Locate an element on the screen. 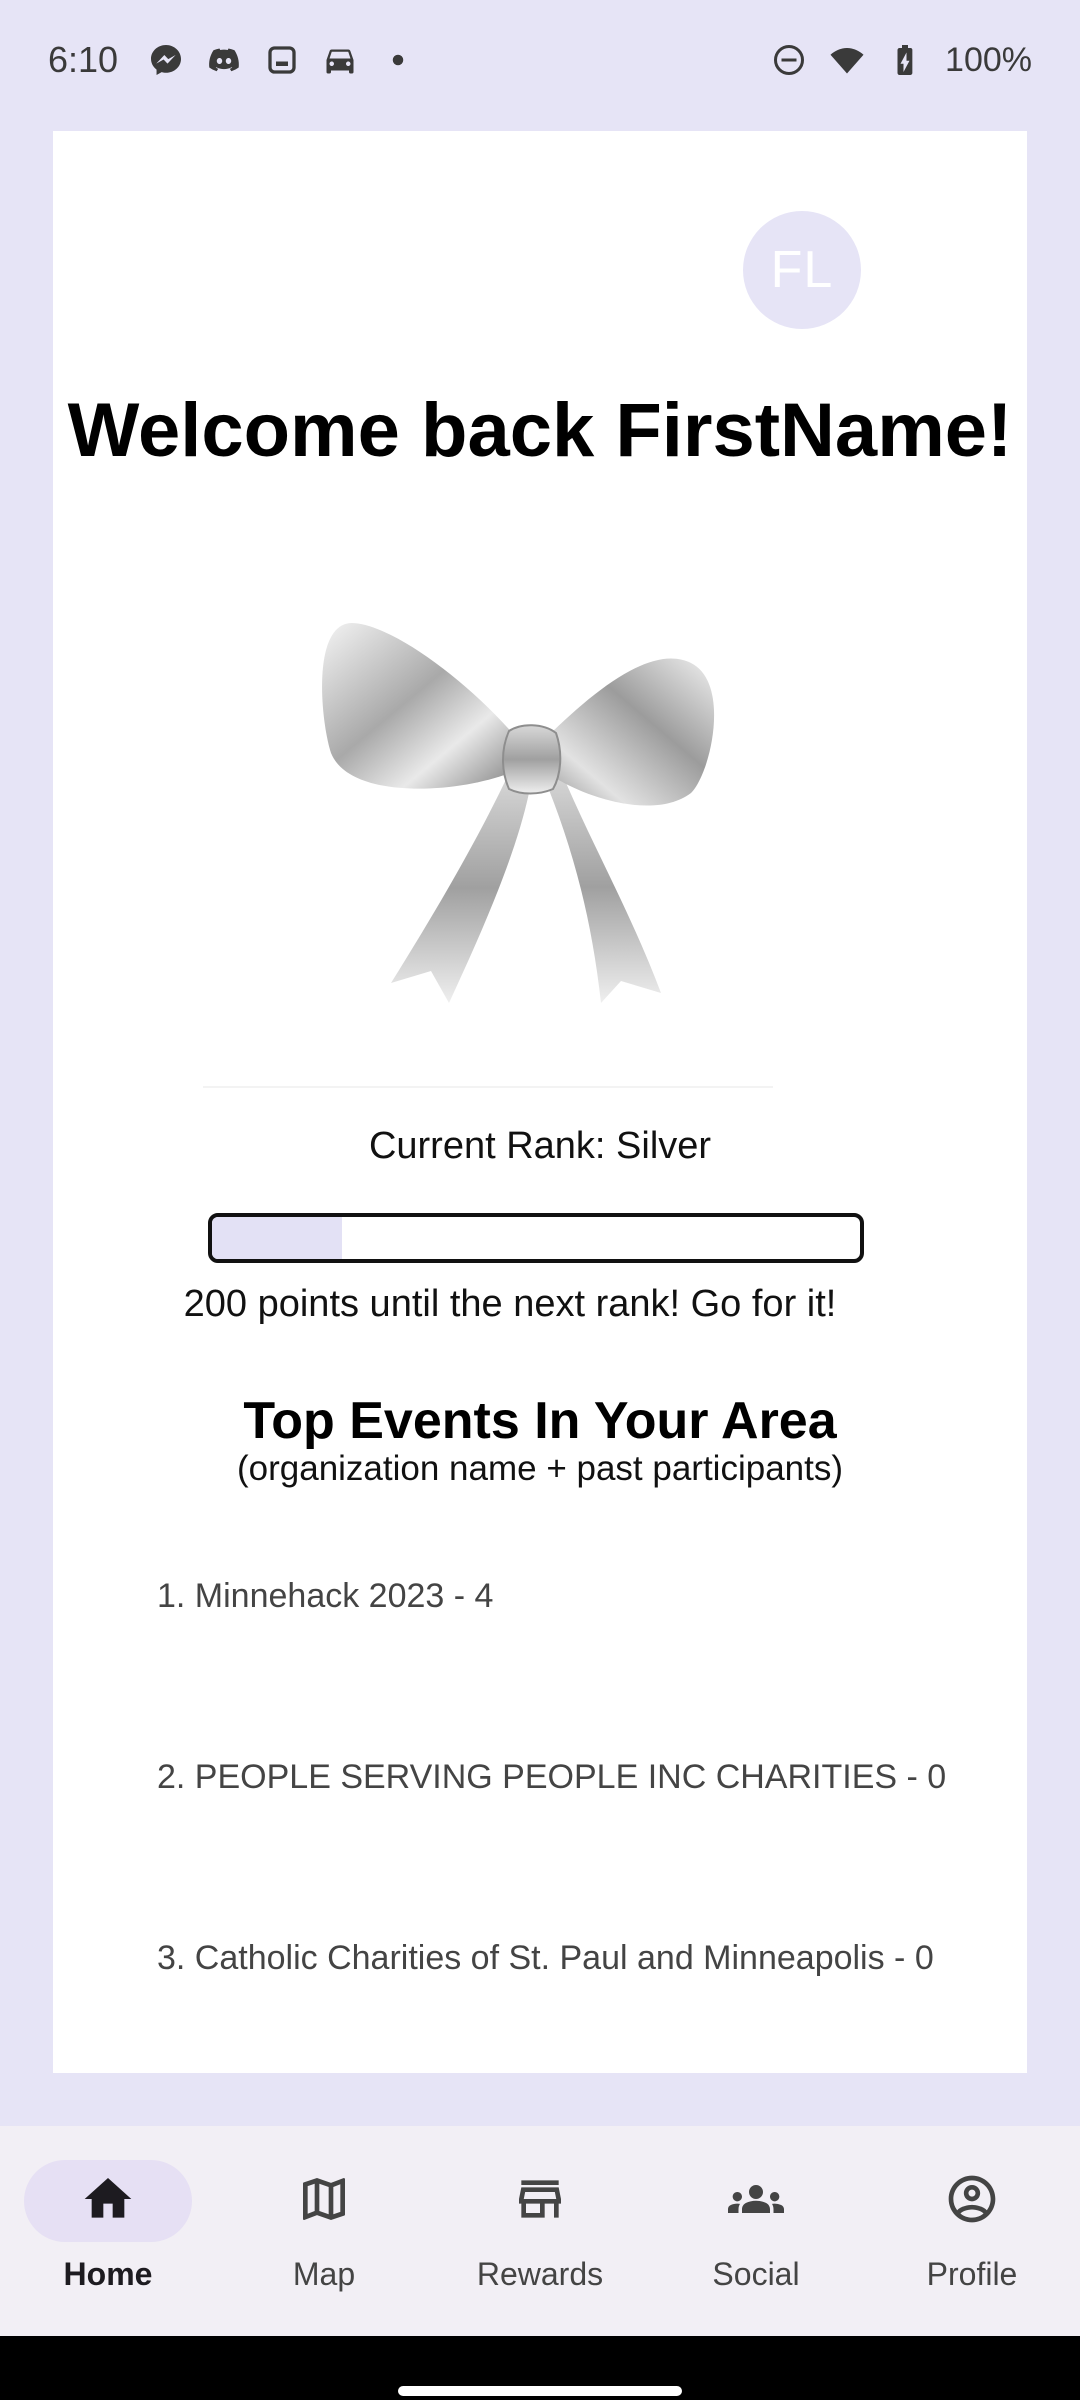  nav-item-map: Map is located at coordinates (324, 2231).